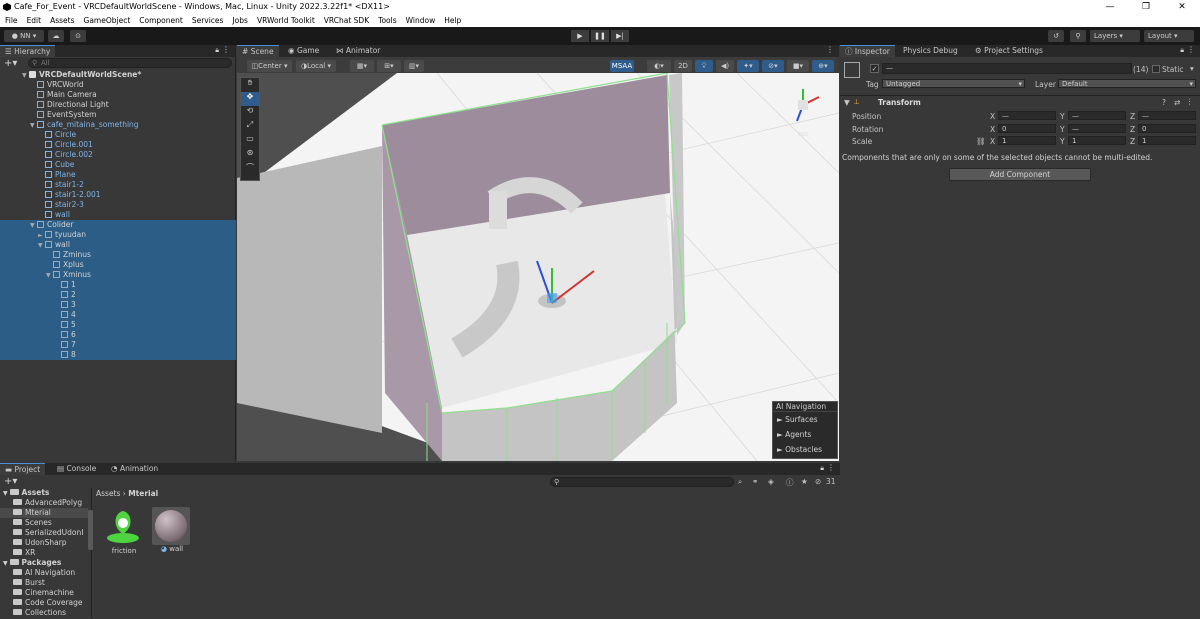 The height and width of the screenshot is (619, 1200). Describe the element at coordinates (250, 141) in the screenshot. I see `rect-tool-icon: ▭` at that location.